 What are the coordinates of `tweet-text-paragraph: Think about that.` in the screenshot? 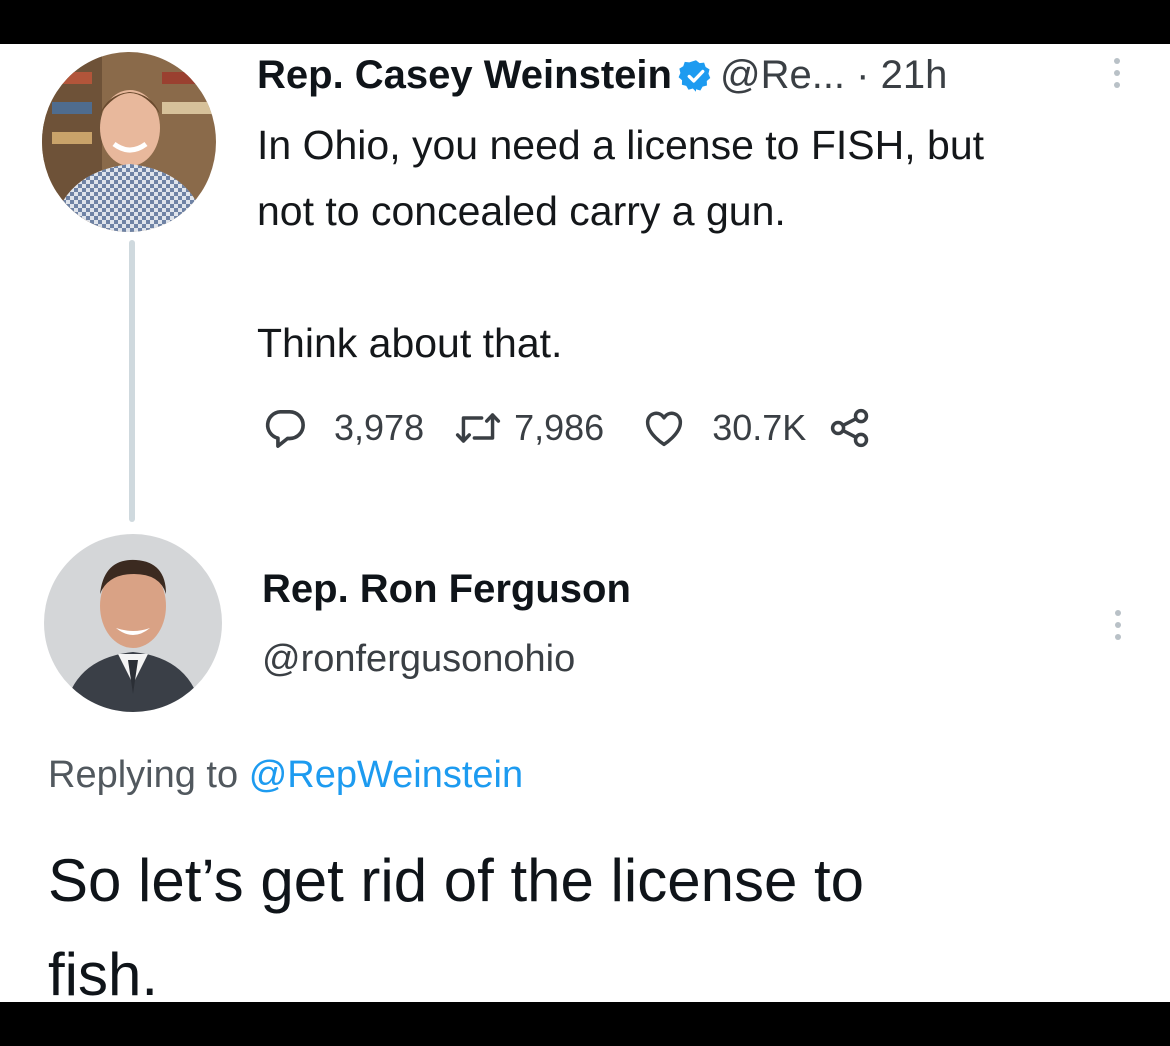 It's located at (410, 343).